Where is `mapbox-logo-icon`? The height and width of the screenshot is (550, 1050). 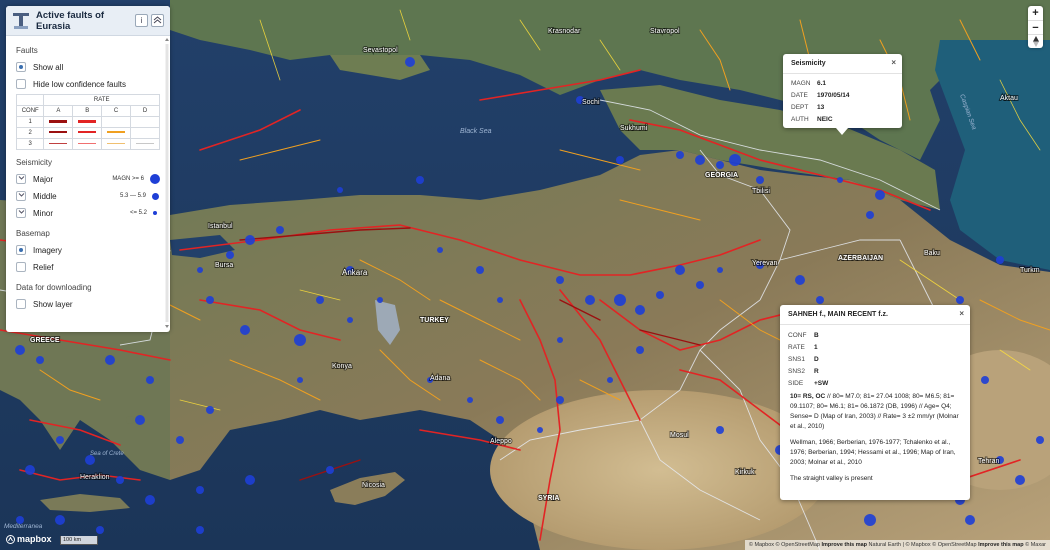 mapbox-logo-icon is located at coordinates (10, 539).